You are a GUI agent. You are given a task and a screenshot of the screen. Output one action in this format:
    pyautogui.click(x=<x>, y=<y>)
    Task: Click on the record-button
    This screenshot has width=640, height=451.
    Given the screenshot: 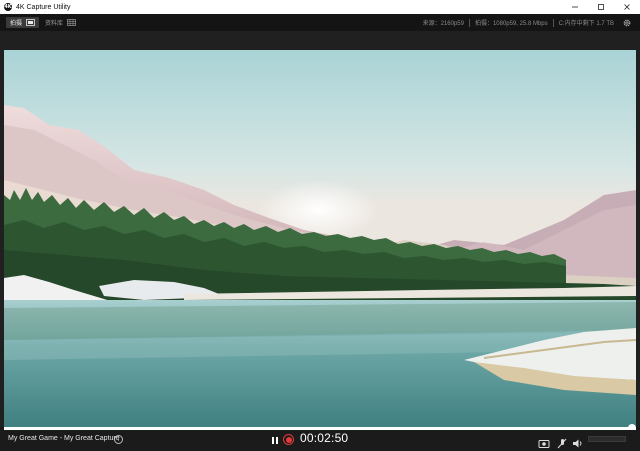 What is the action you would take?
    pyautogui.click(x=288, y=439)
    